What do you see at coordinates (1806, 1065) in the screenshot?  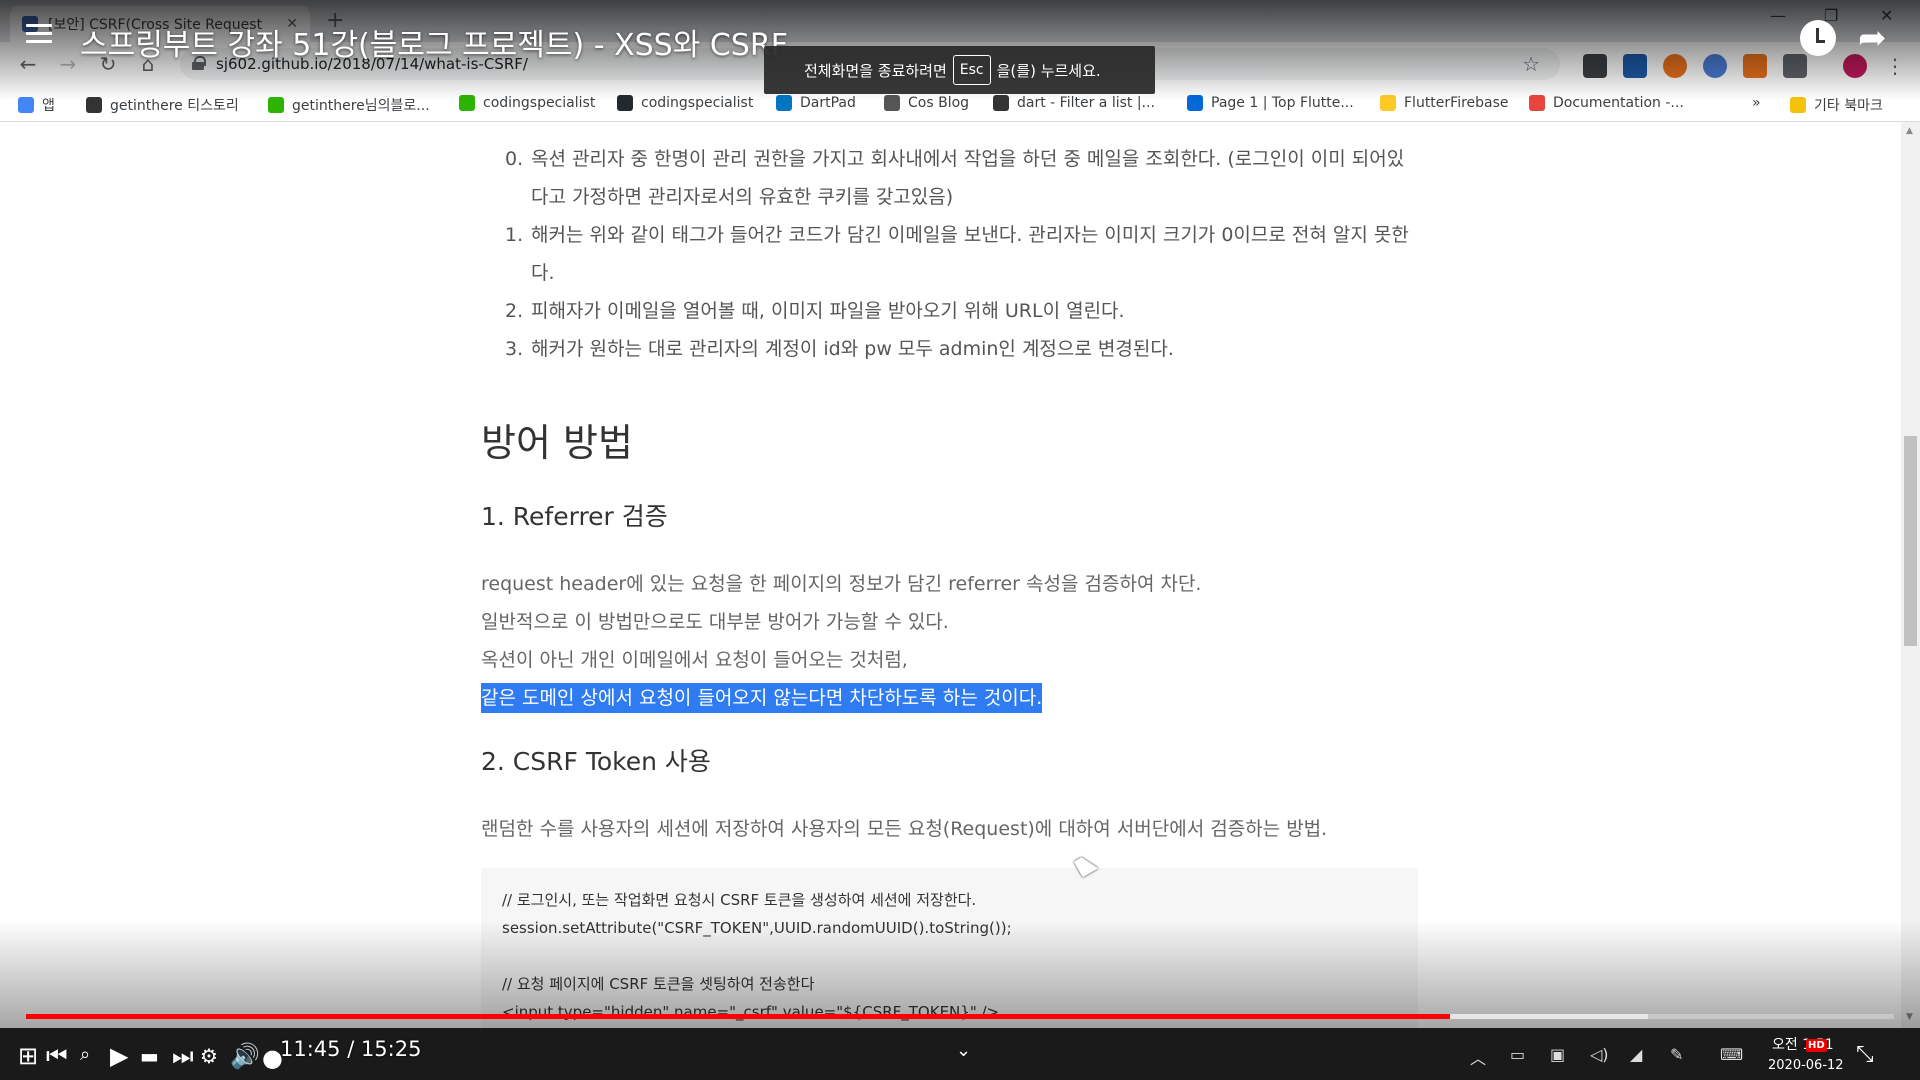 I see `clock-date: 2020-06-12` at bounding box center [1806, 1065].